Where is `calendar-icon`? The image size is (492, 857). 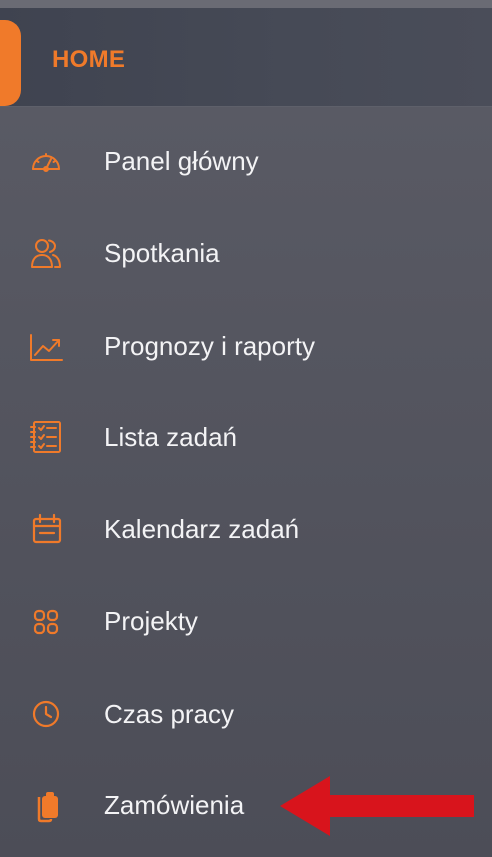 calendar-icon is located at coordinates (46, 529).